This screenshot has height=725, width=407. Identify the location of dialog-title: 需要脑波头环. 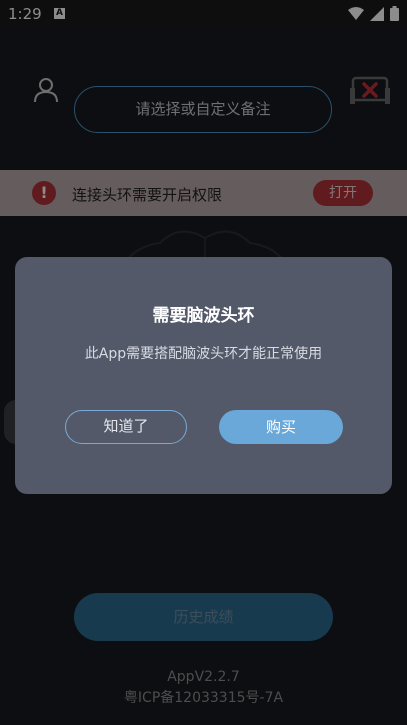
(203, 316).